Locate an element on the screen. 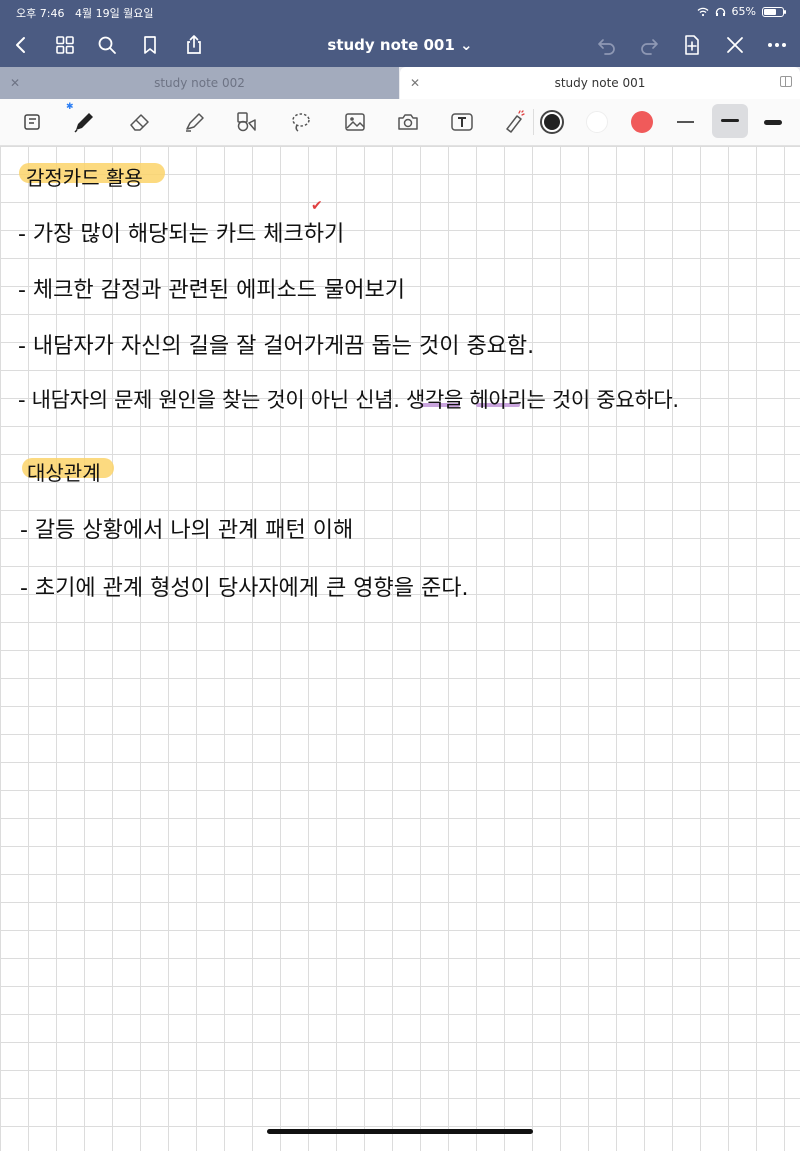  search-icon is located at coordinates (107, 45).